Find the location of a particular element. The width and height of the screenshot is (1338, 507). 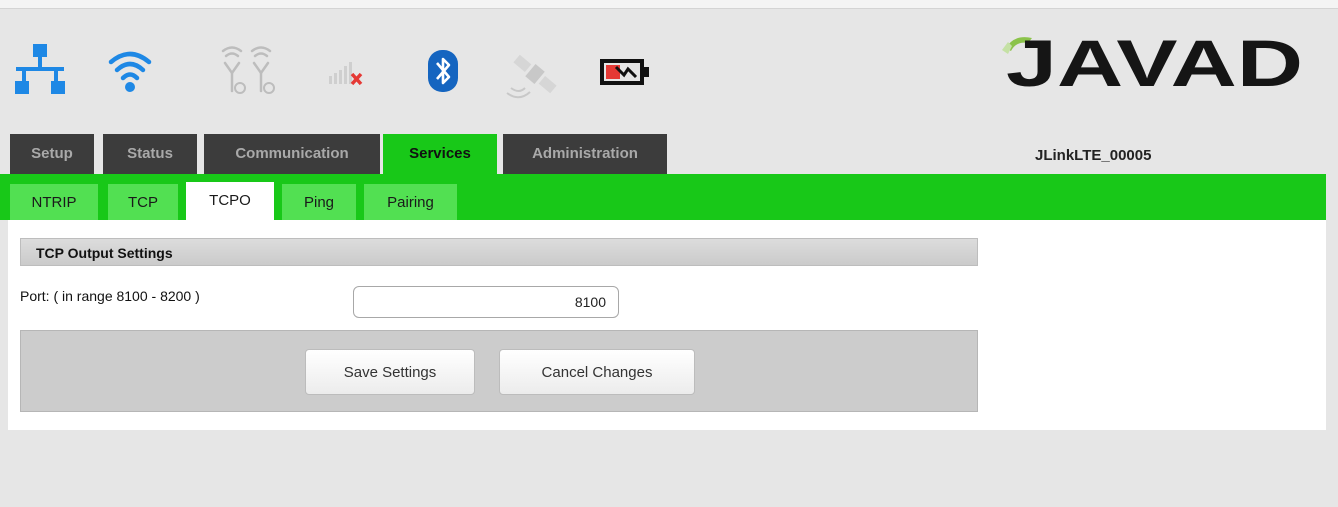

network-icon is located at coordinates (40, 69).